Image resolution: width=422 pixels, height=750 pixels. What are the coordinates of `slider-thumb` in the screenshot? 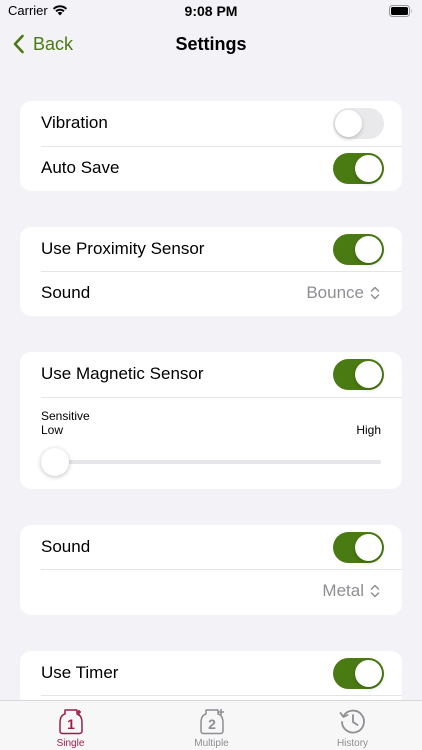 It's located at (55, 462).